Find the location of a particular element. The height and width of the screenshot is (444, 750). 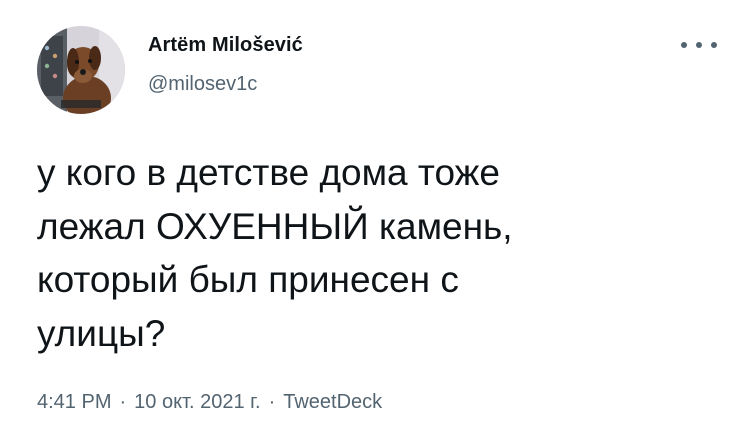

tweet-date: 10 окт. 2021 г. is located at coordinates (197, 402).